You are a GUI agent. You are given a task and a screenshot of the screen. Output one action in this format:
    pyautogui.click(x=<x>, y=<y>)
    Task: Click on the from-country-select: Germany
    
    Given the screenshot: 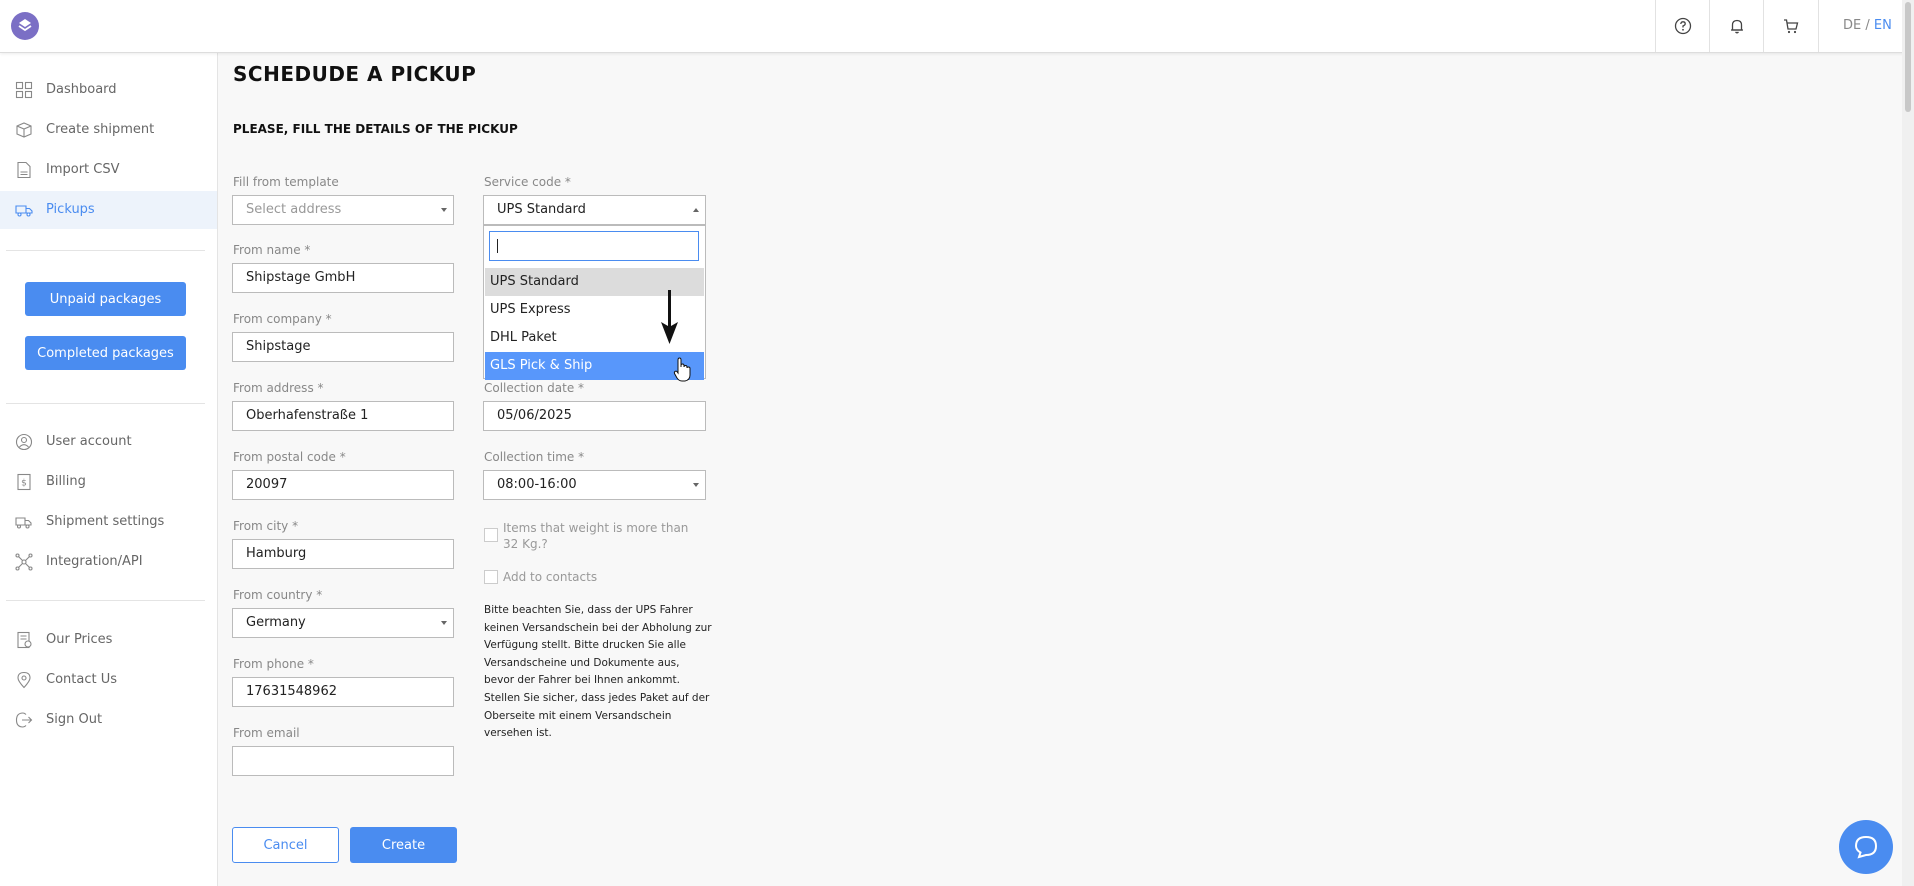 What is the action you would take?
    pyautogui.click(x=343, y=623)
    